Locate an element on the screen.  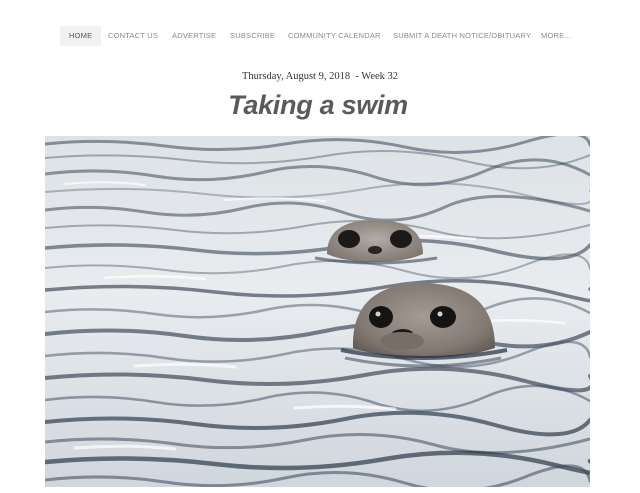
article-title: Taking a swim is located at coordinates (318, 105).